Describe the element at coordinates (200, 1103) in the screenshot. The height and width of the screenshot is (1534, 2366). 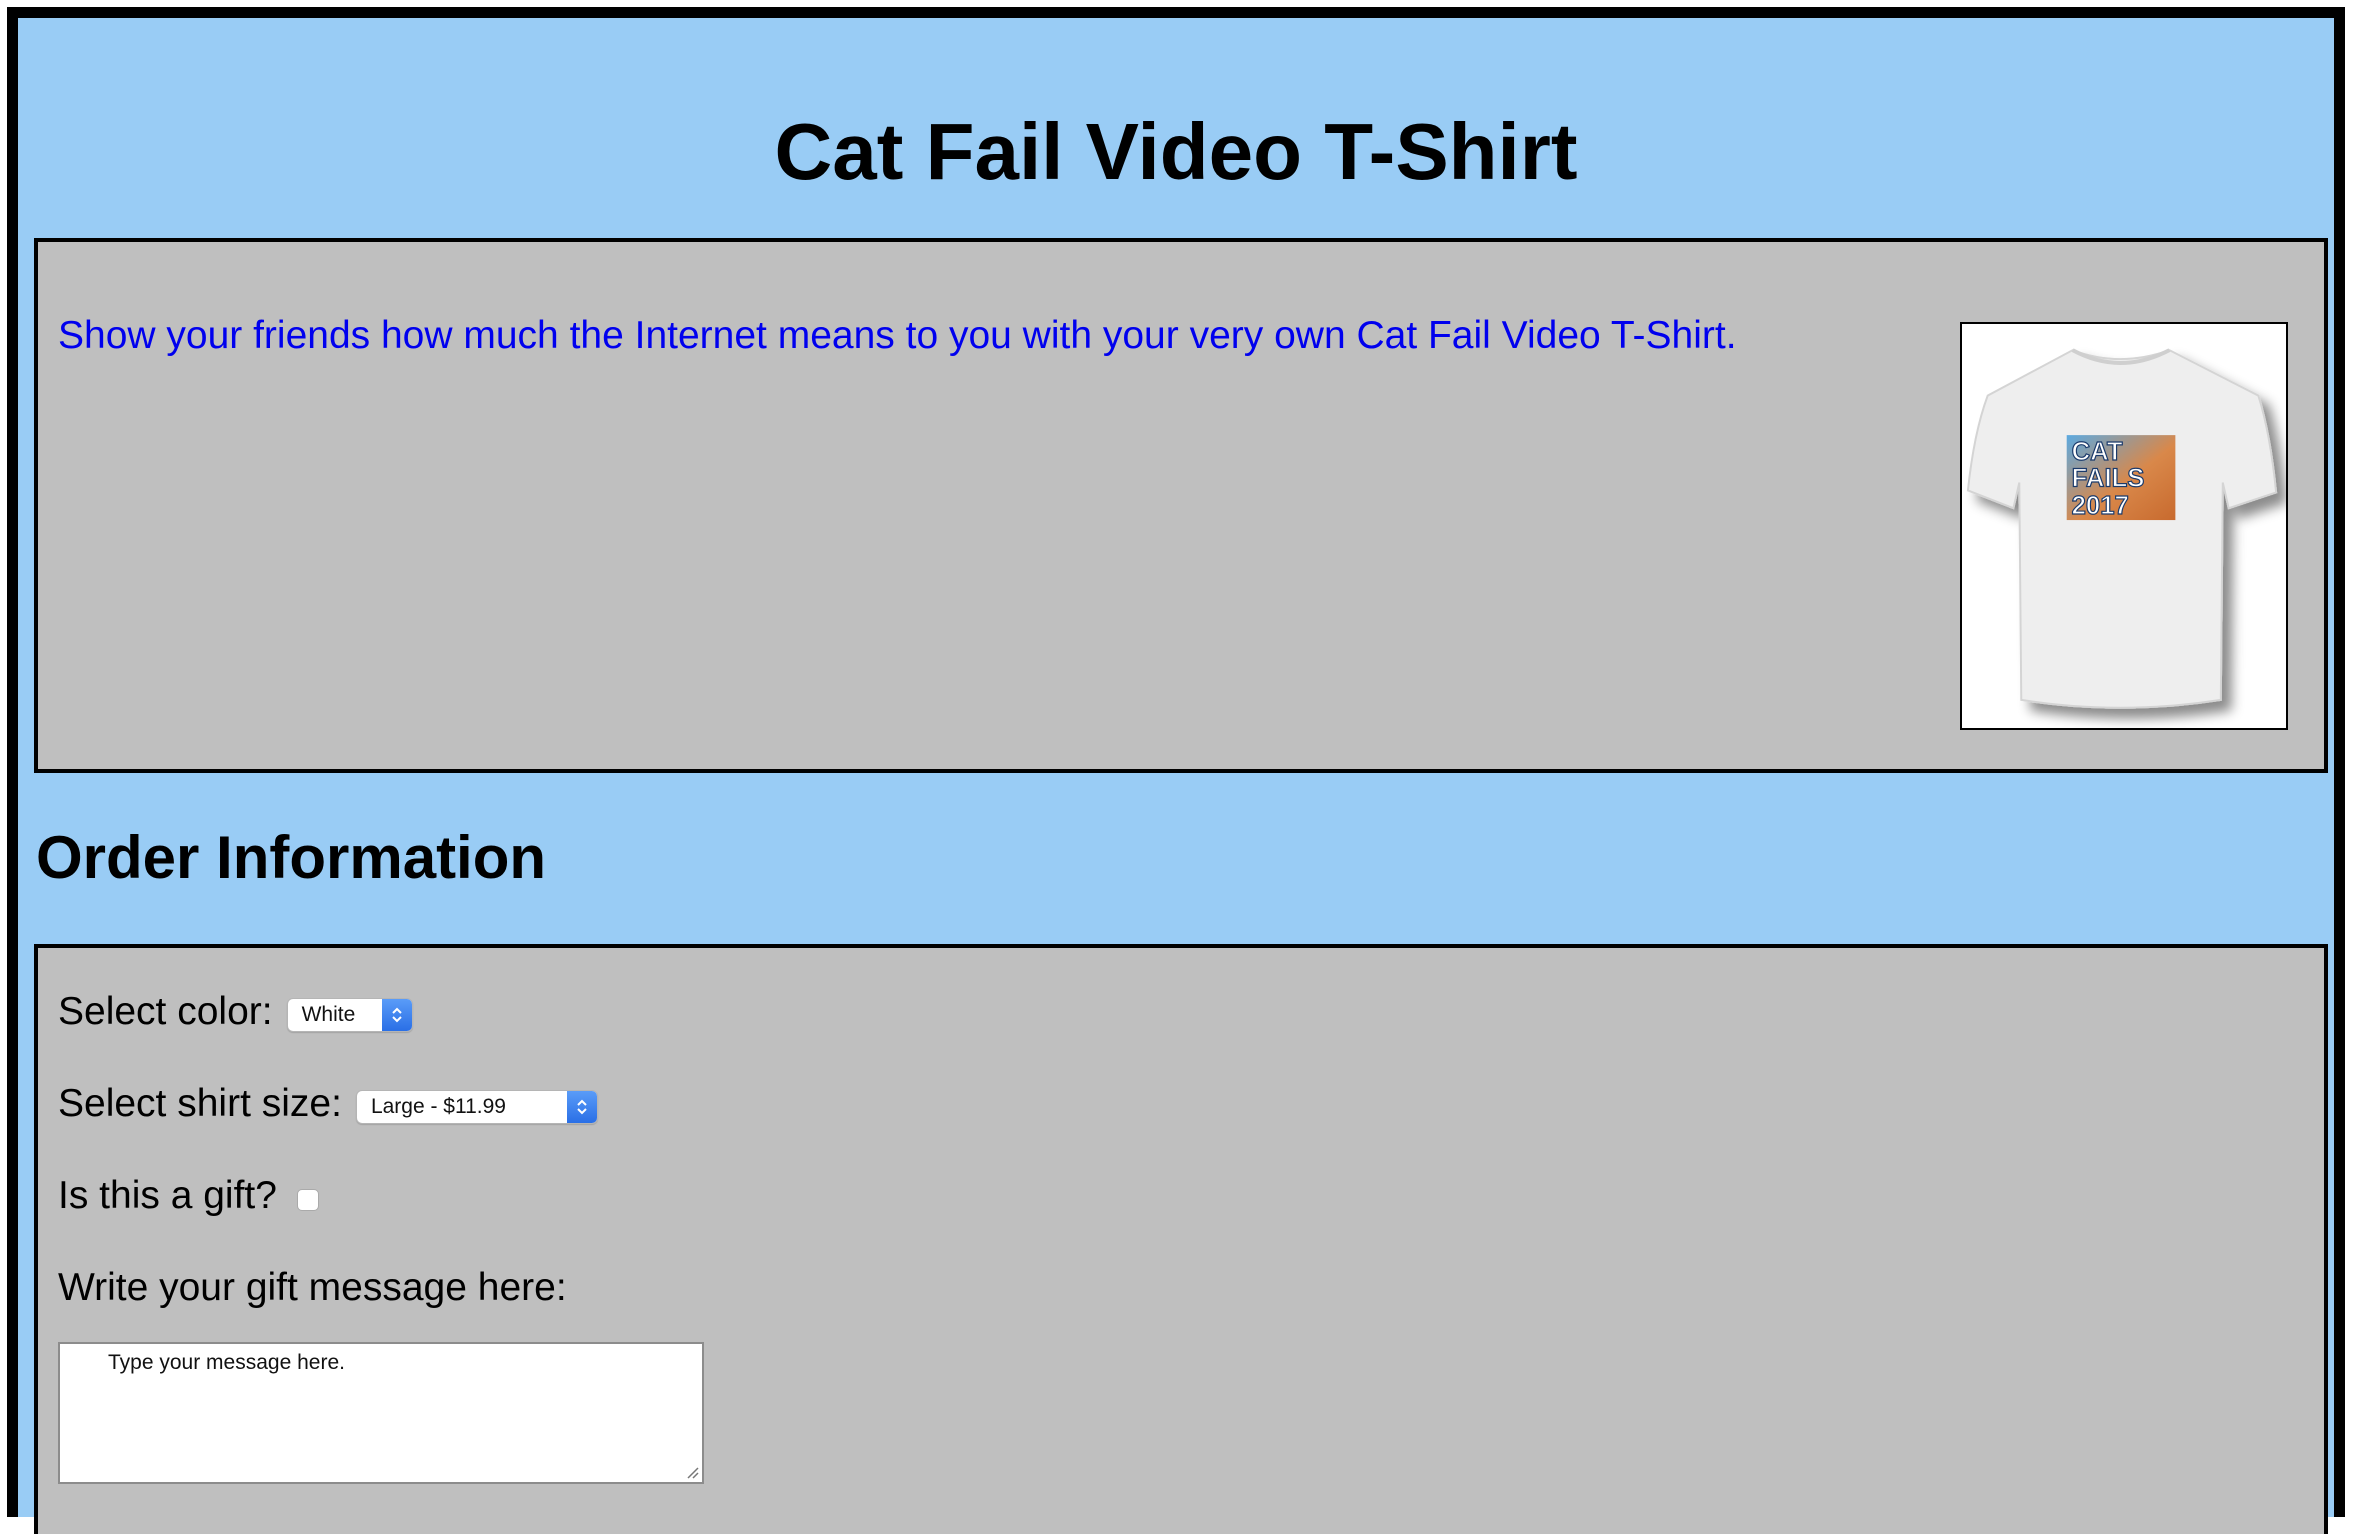
I see `size-label: Select shirt size:` at that location.